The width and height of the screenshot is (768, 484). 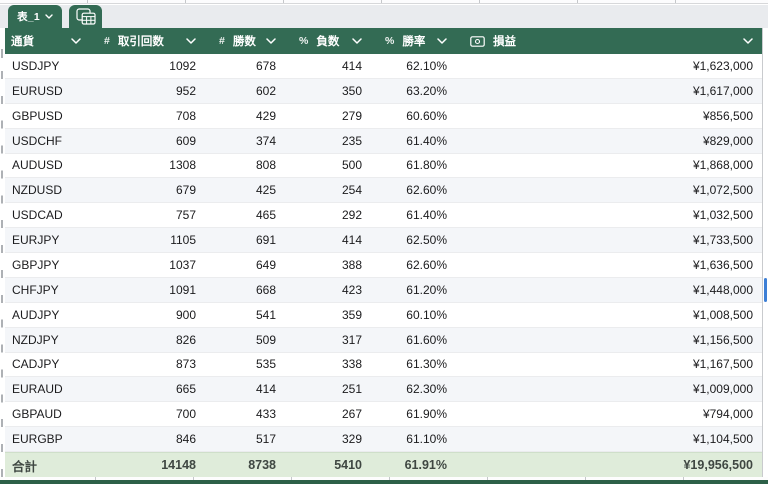 I want to click on table-row: AUDJPY 900 541 359 60.10% ¥1,008,500, so click(x=383, y=315).